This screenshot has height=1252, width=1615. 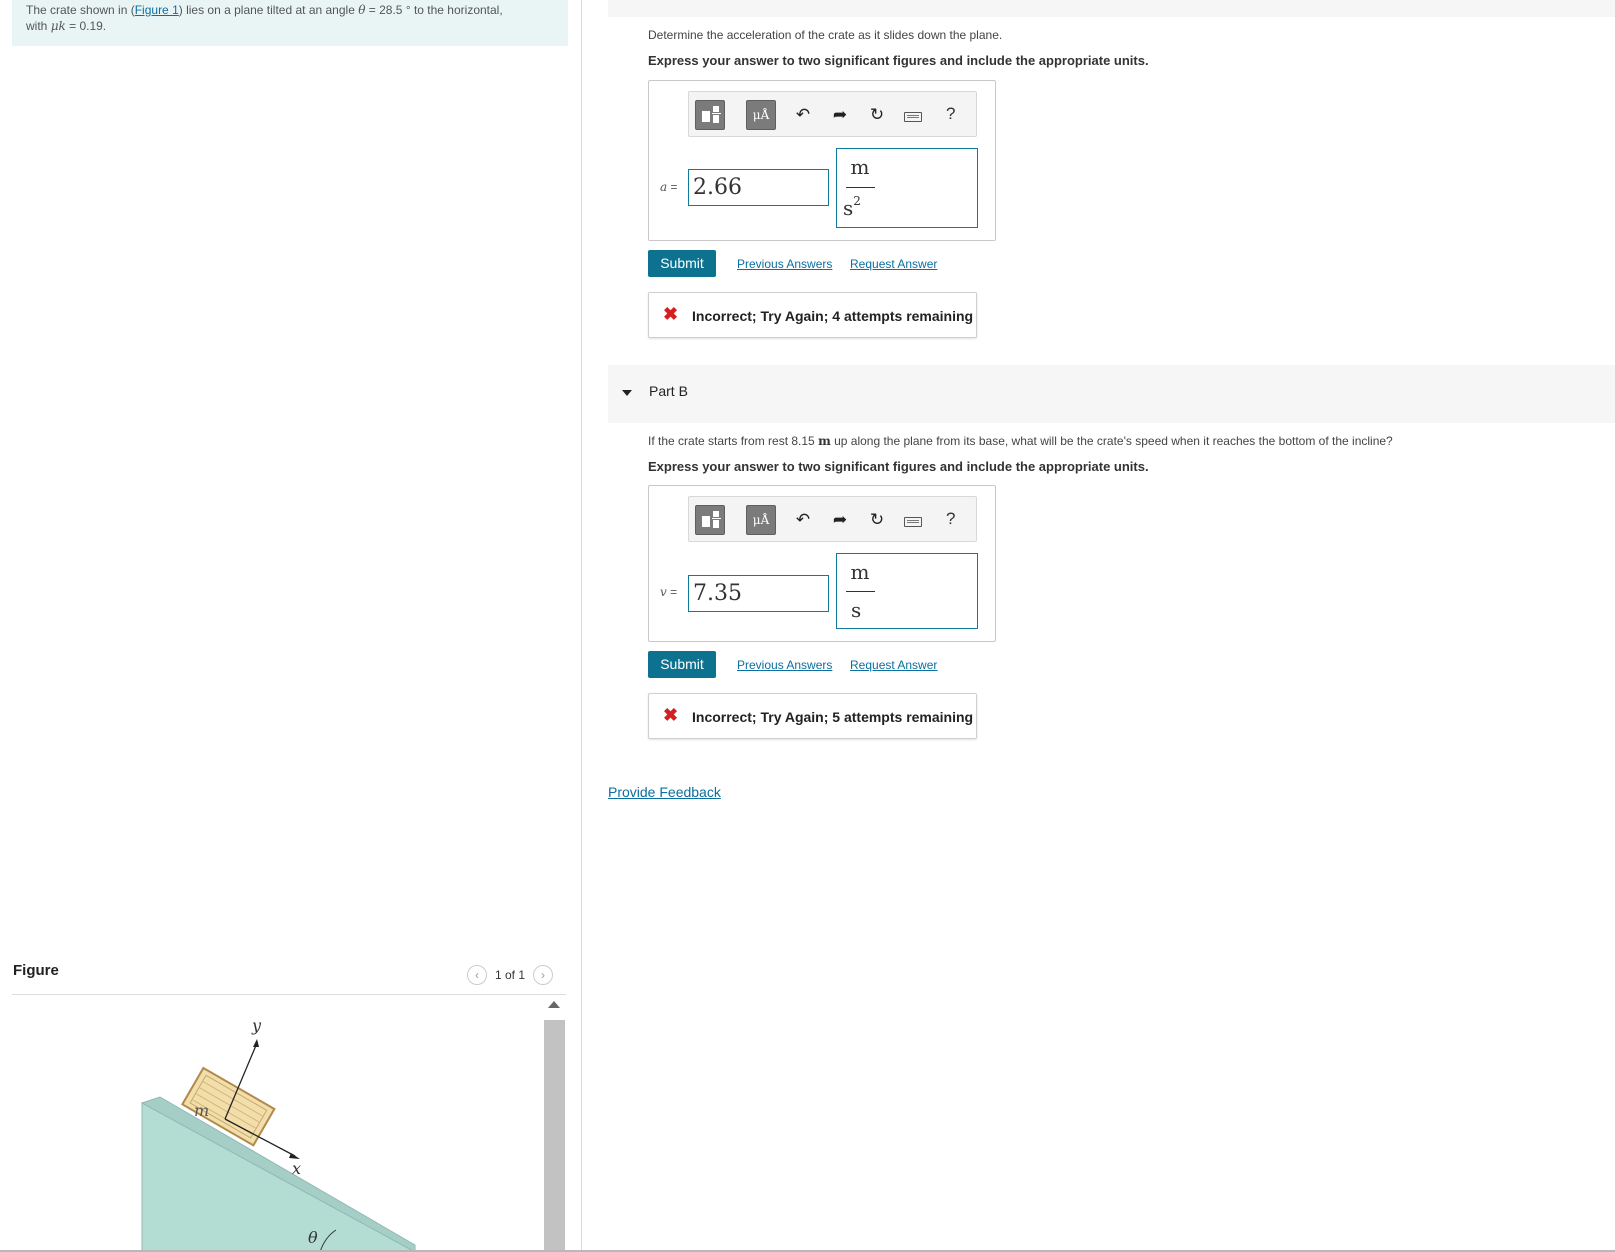 I want to click on figure-title: Figure, so click(x=36, y=970).